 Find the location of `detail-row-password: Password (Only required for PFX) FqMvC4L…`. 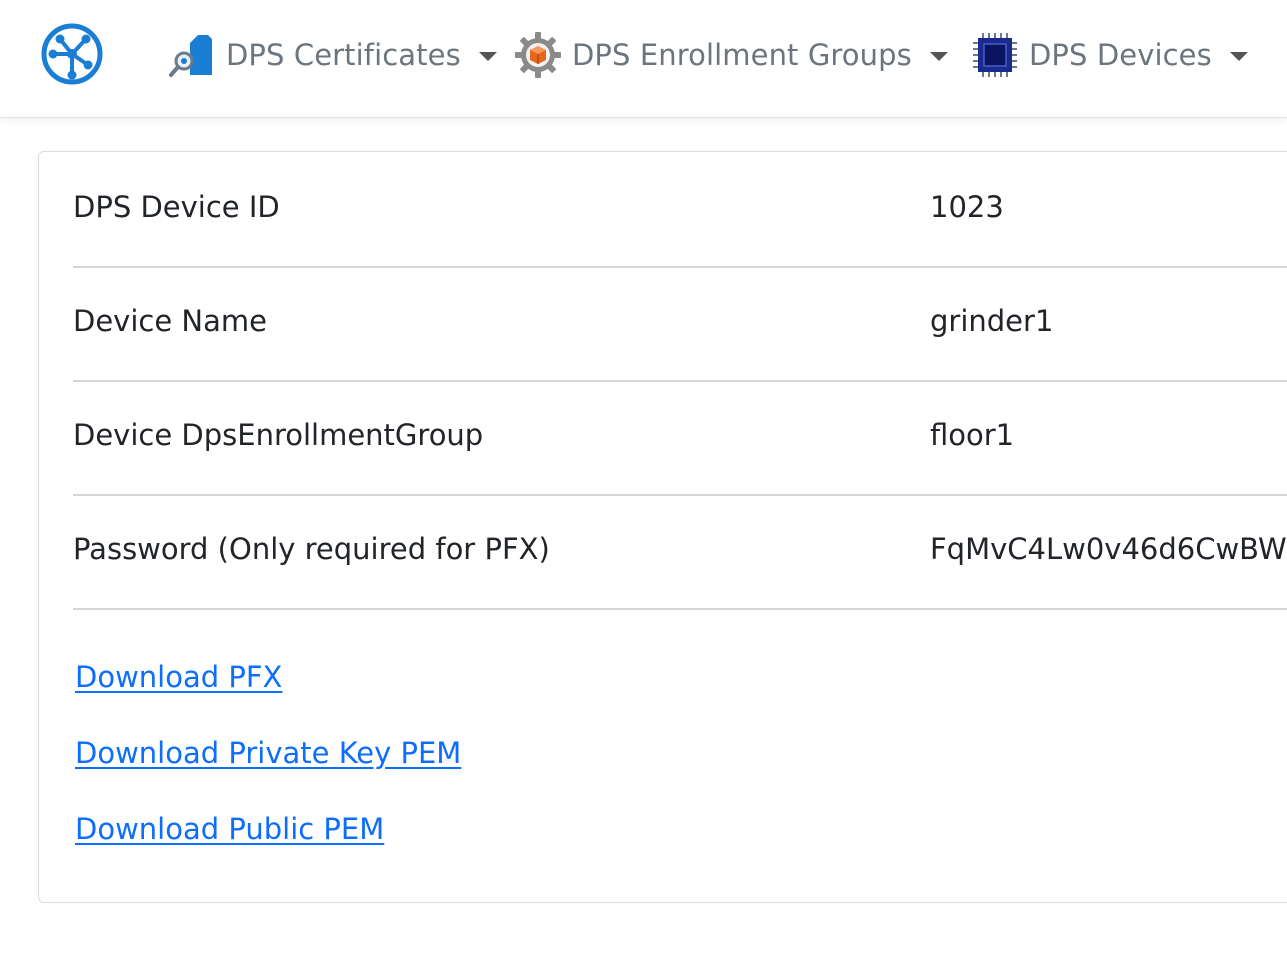

detail-row-password: Password (Only required for PFX) FqMvC4L… is located at coordinates (680, 552).